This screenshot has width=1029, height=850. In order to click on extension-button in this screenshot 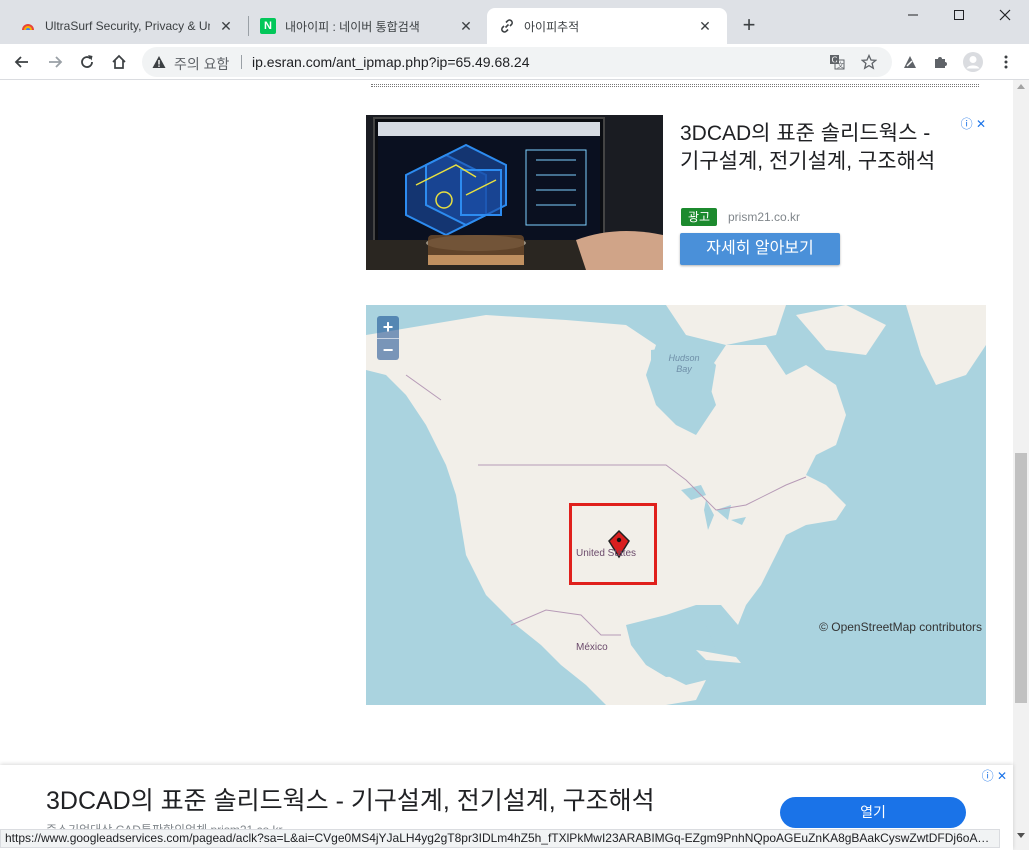, I will do `click(910, 62)`.